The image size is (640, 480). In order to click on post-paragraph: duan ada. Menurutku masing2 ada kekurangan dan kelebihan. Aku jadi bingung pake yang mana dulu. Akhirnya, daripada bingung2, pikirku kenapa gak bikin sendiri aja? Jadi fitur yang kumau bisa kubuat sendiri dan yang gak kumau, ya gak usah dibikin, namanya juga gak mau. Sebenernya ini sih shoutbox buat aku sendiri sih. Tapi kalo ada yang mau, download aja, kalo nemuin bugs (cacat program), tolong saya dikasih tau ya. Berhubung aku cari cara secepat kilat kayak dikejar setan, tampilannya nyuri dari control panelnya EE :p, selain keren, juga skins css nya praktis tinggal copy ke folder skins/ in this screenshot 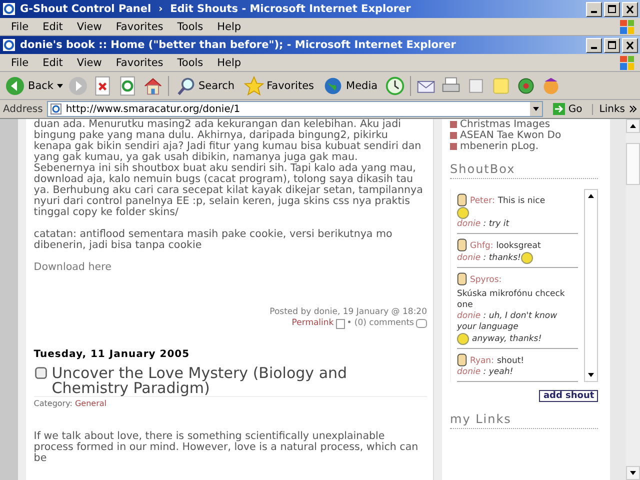, I will do `click(229, 168)`.